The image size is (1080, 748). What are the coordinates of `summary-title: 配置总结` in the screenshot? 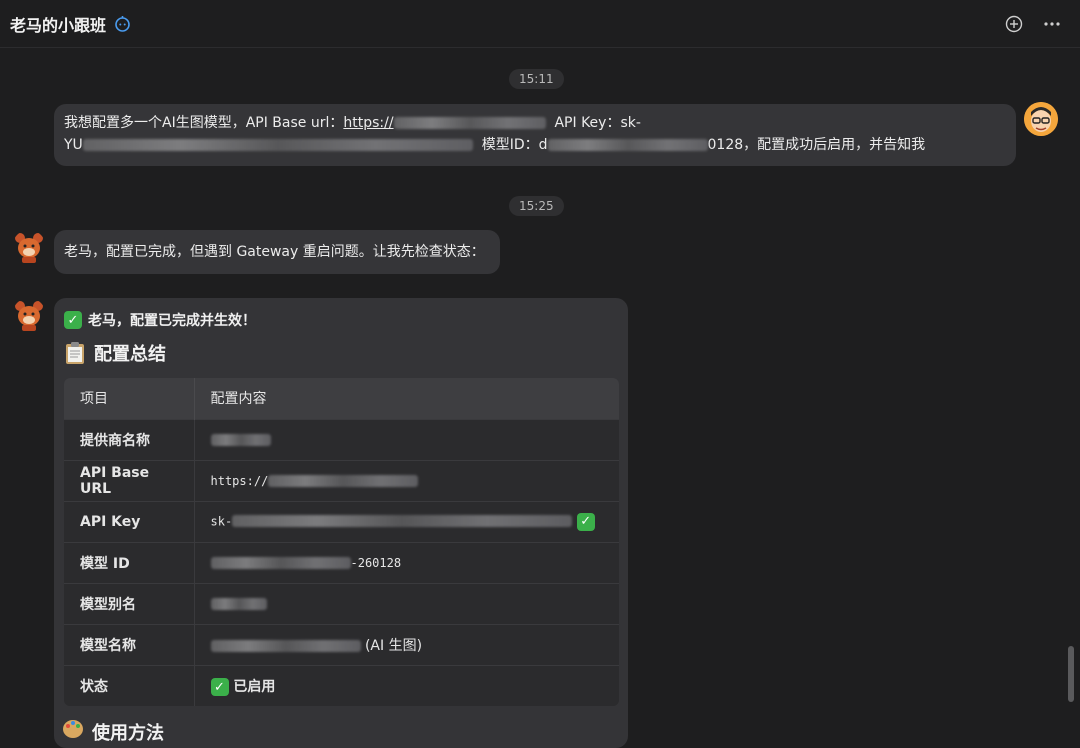 It's located at (341, 353).